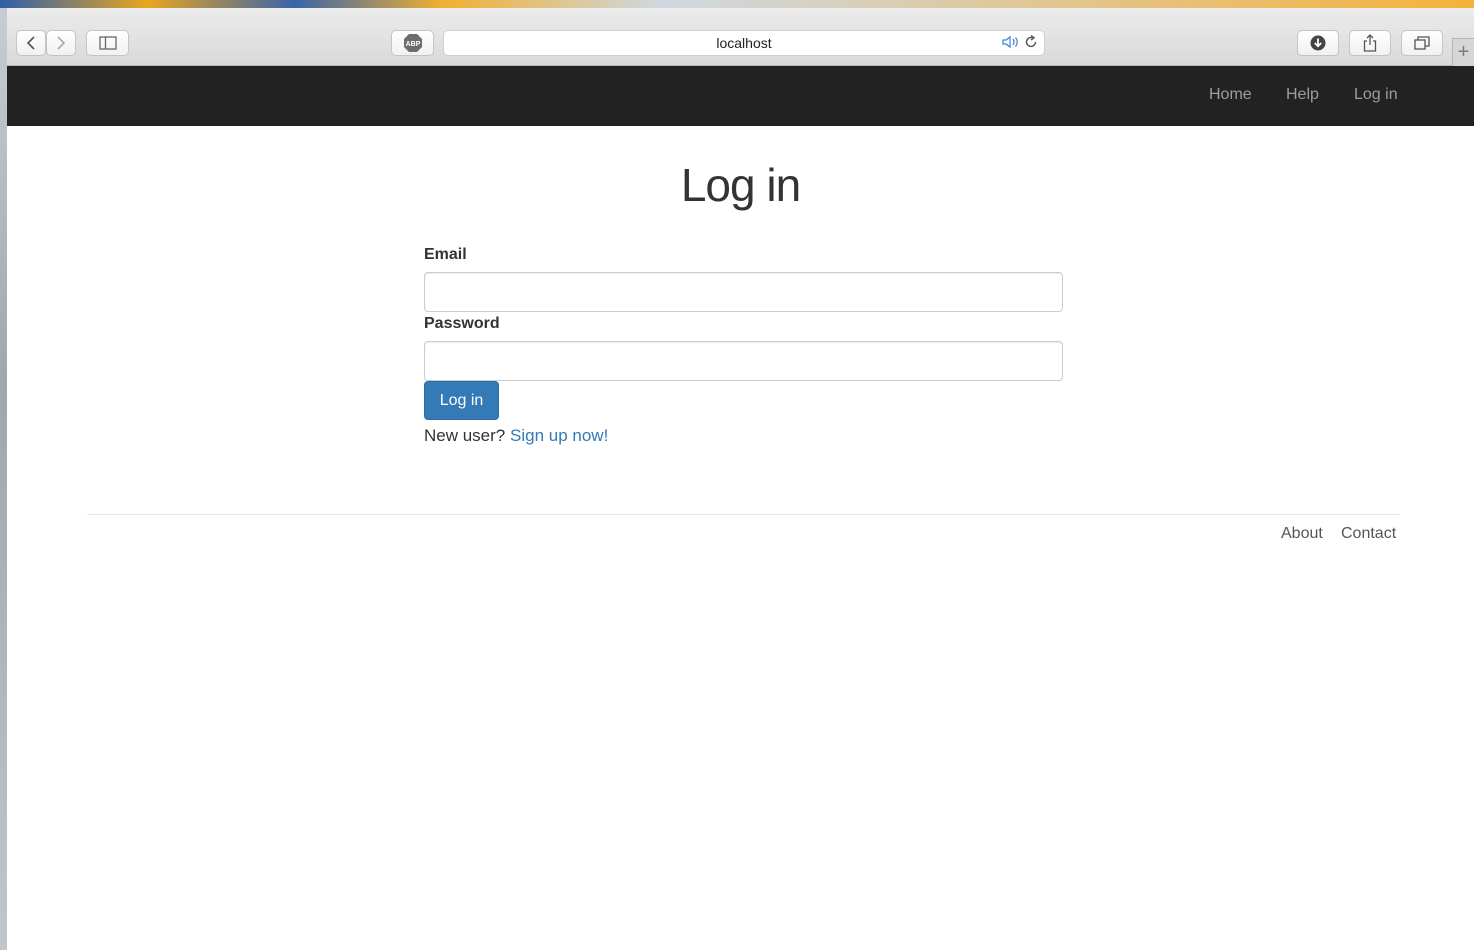 This screenshot has height=950, width=1474. I want to click on nav-home-link: Home, so click(1230, 95).